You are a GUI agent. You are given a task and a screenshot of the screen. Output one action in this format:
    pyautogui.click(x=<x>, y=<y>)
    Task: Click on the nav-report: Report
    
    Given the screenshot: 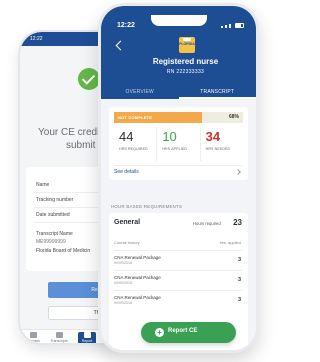 What is the action you would take?
    pyautogui.click(x=87, y=337)
    